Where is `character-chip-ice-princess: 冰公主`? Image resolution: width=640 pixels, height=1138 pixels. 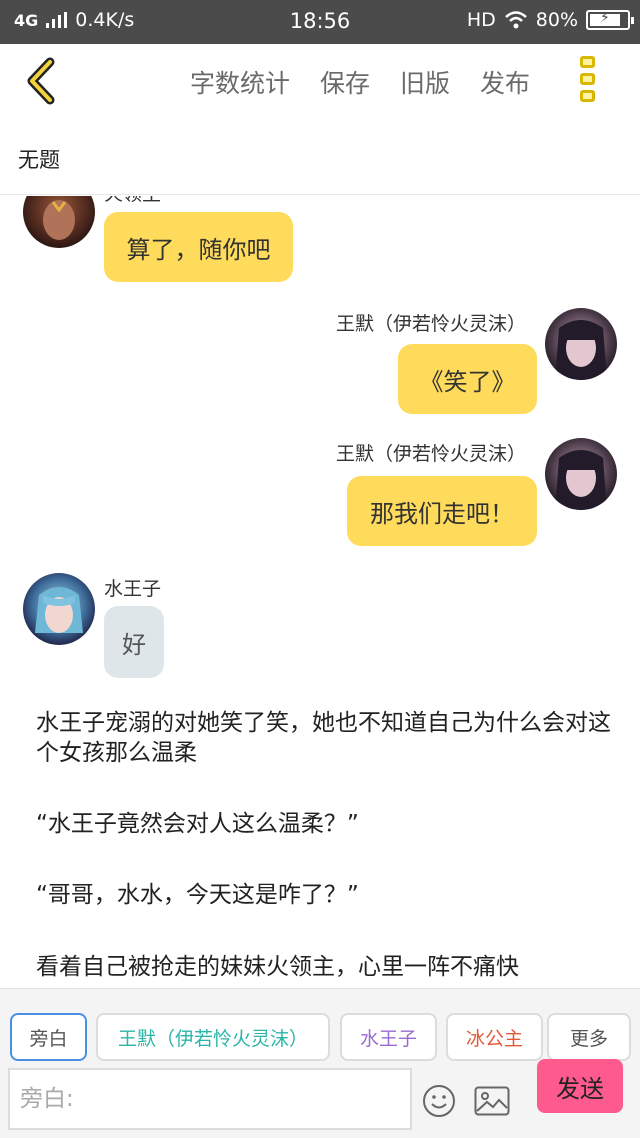
character-chip-ice-princess: 冰公主 is located at coordinates (494, 1037).